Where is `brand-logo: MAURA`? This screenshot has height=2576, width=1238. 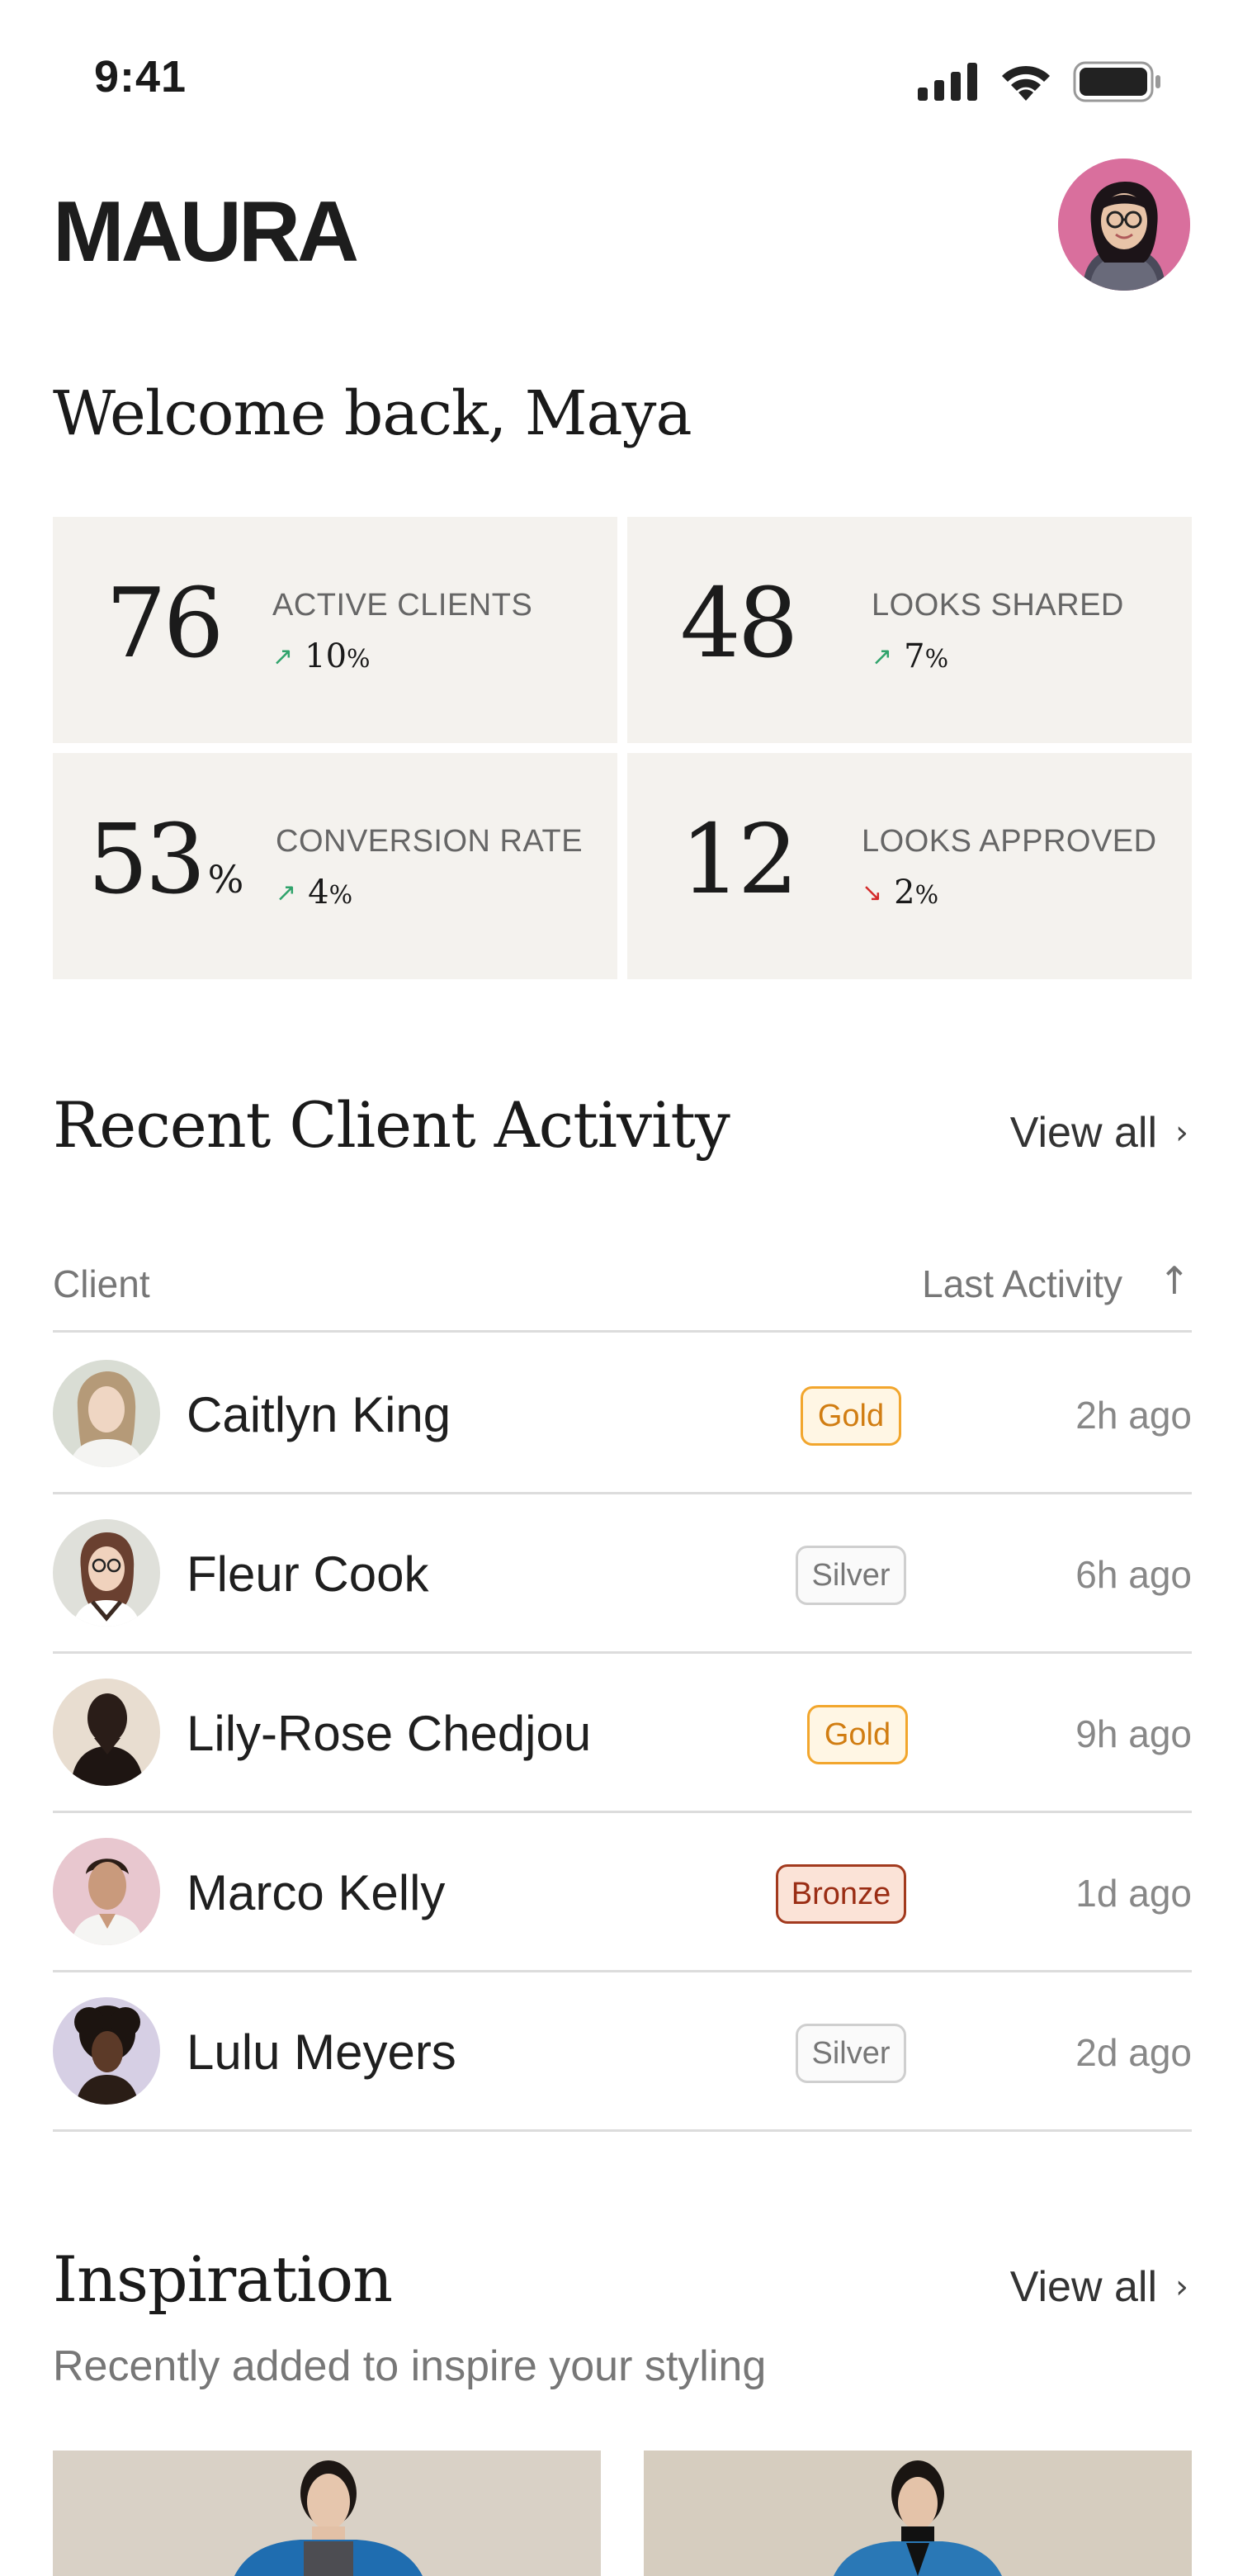 brand-logo: MAURA is located at coordinates (206, 232).